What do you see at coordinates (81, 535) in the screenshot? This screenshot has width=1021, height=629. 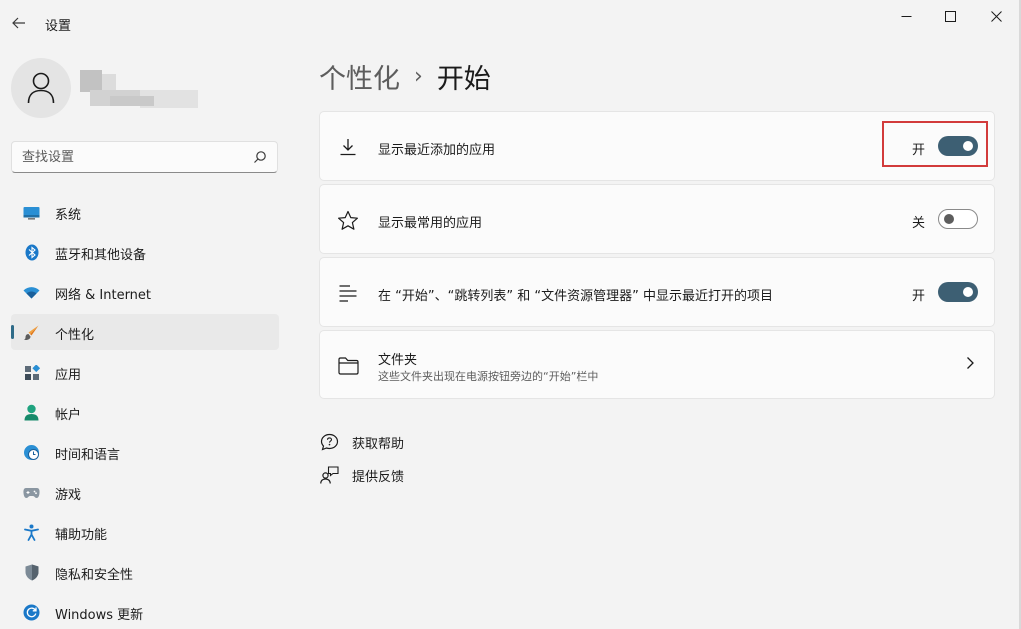 I see `sidebar-item-label: 辅助功能` at bounding box center [81, 535].